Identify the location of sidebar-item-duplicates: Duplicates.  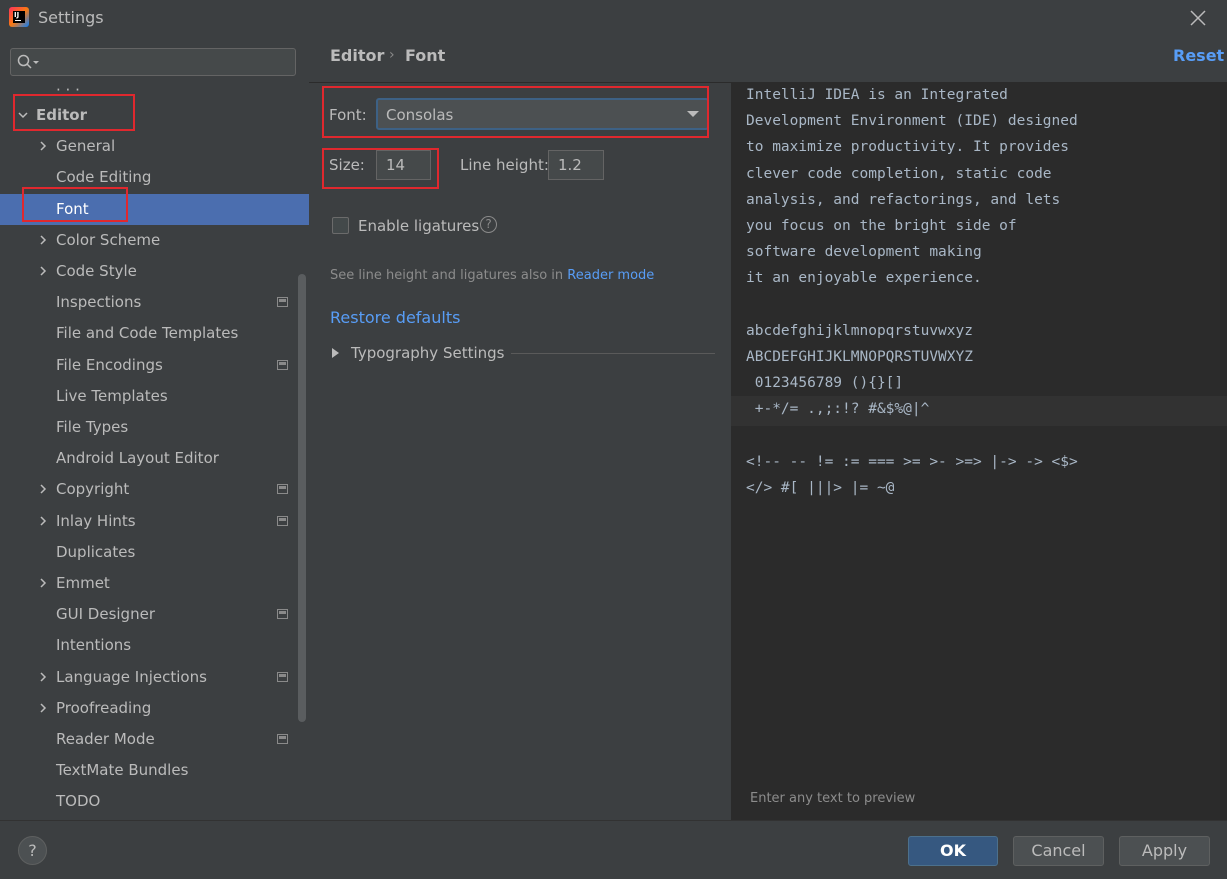
(154, 552).